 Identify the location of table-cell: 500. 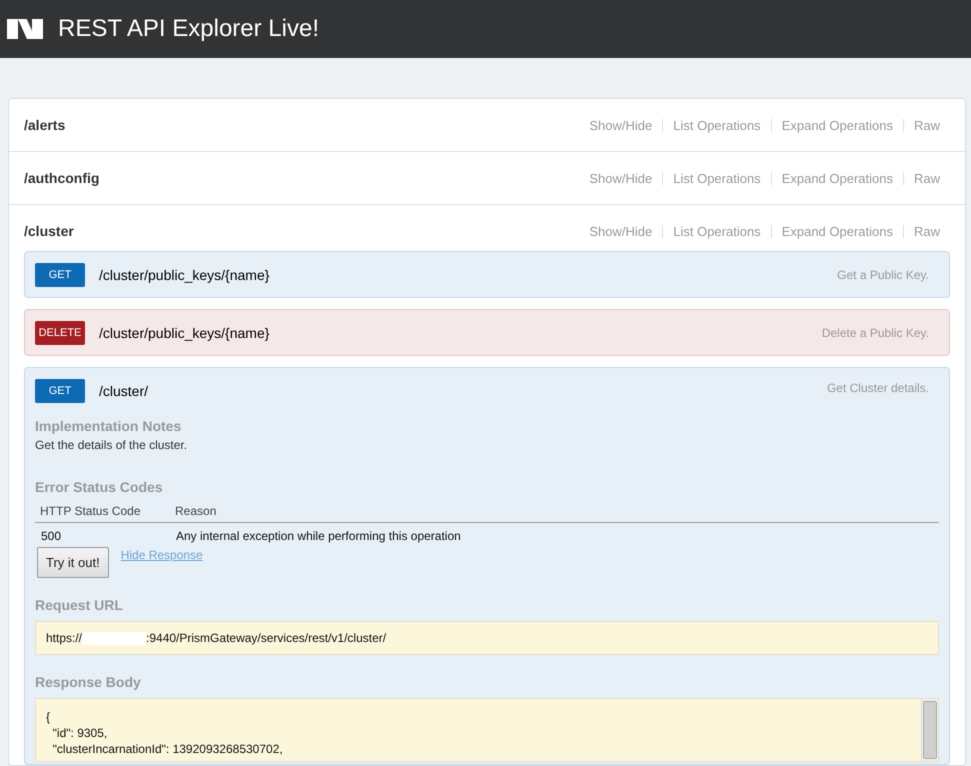
(102, 533).